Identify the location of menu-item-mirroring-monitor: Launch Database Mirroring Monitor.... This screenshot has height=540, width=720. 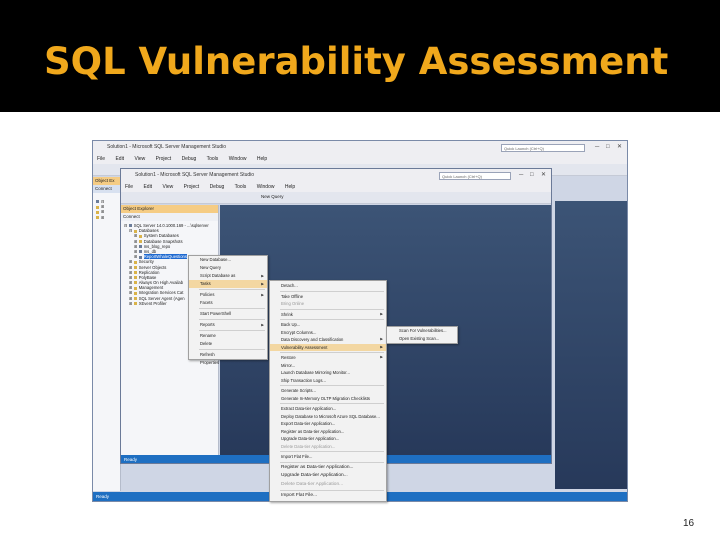
(328, 373).